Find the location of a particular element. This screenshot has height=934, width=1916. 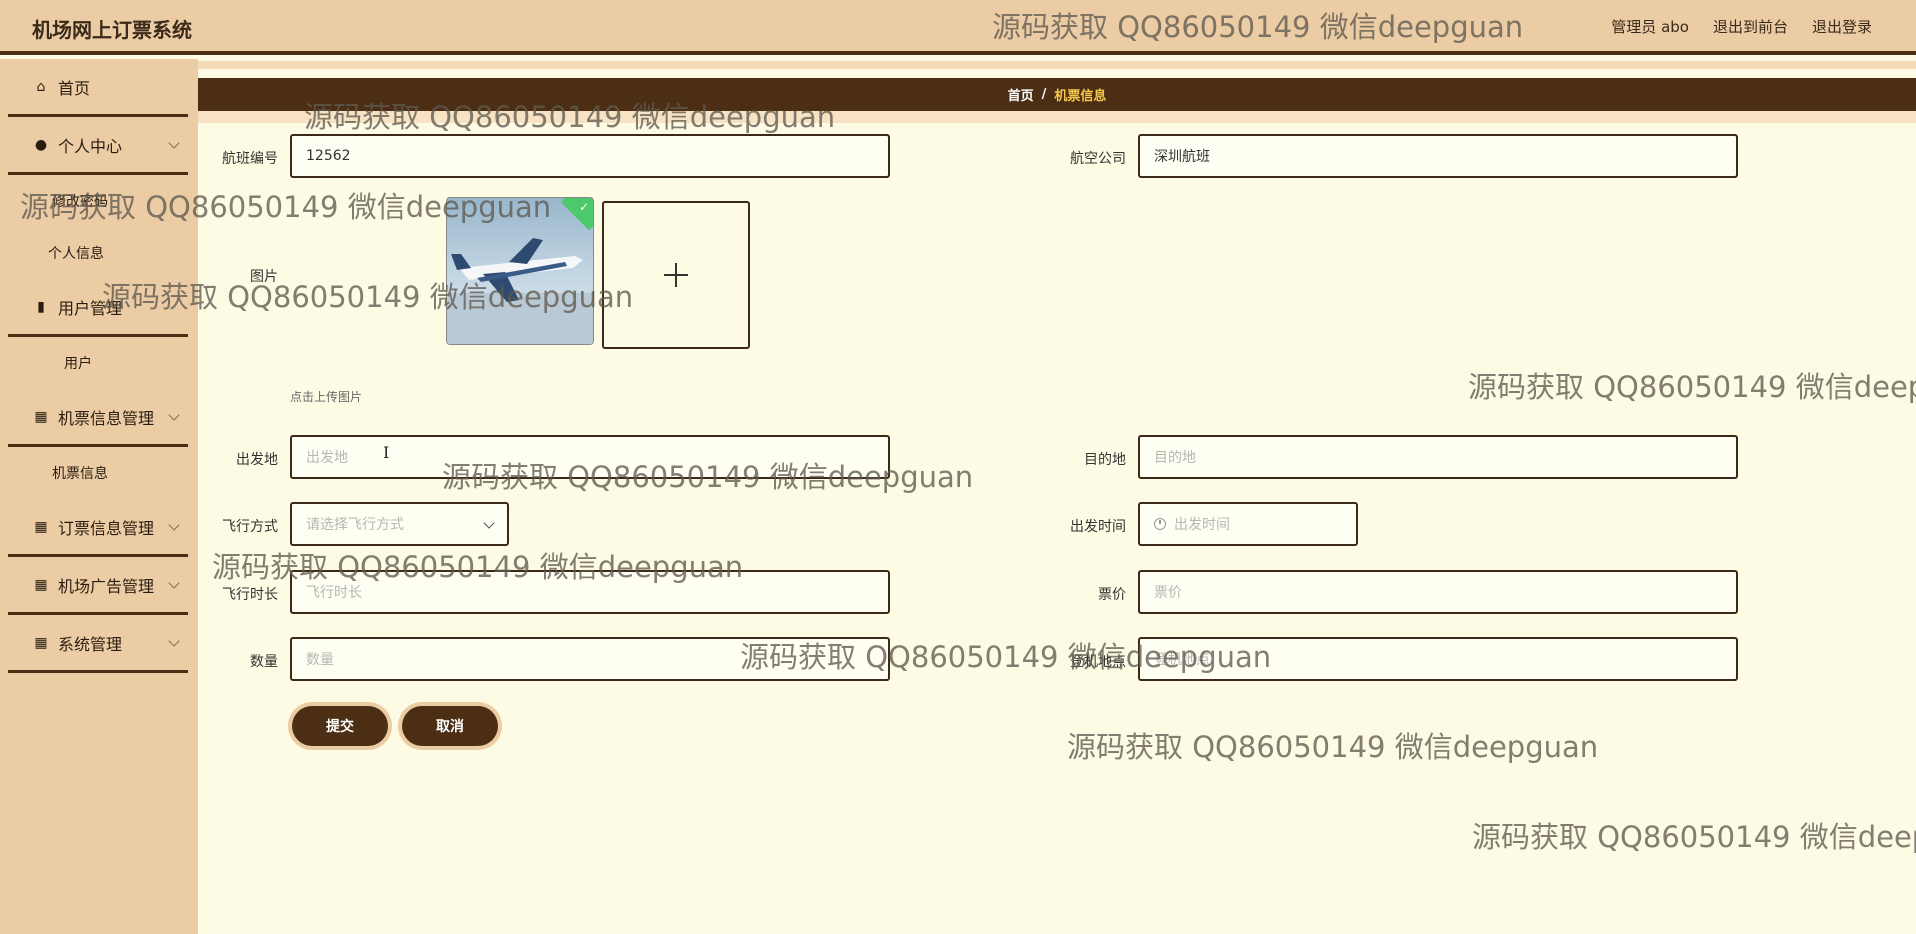

depart-time-value: 出发时间 is located at coordinates (1202, 525).